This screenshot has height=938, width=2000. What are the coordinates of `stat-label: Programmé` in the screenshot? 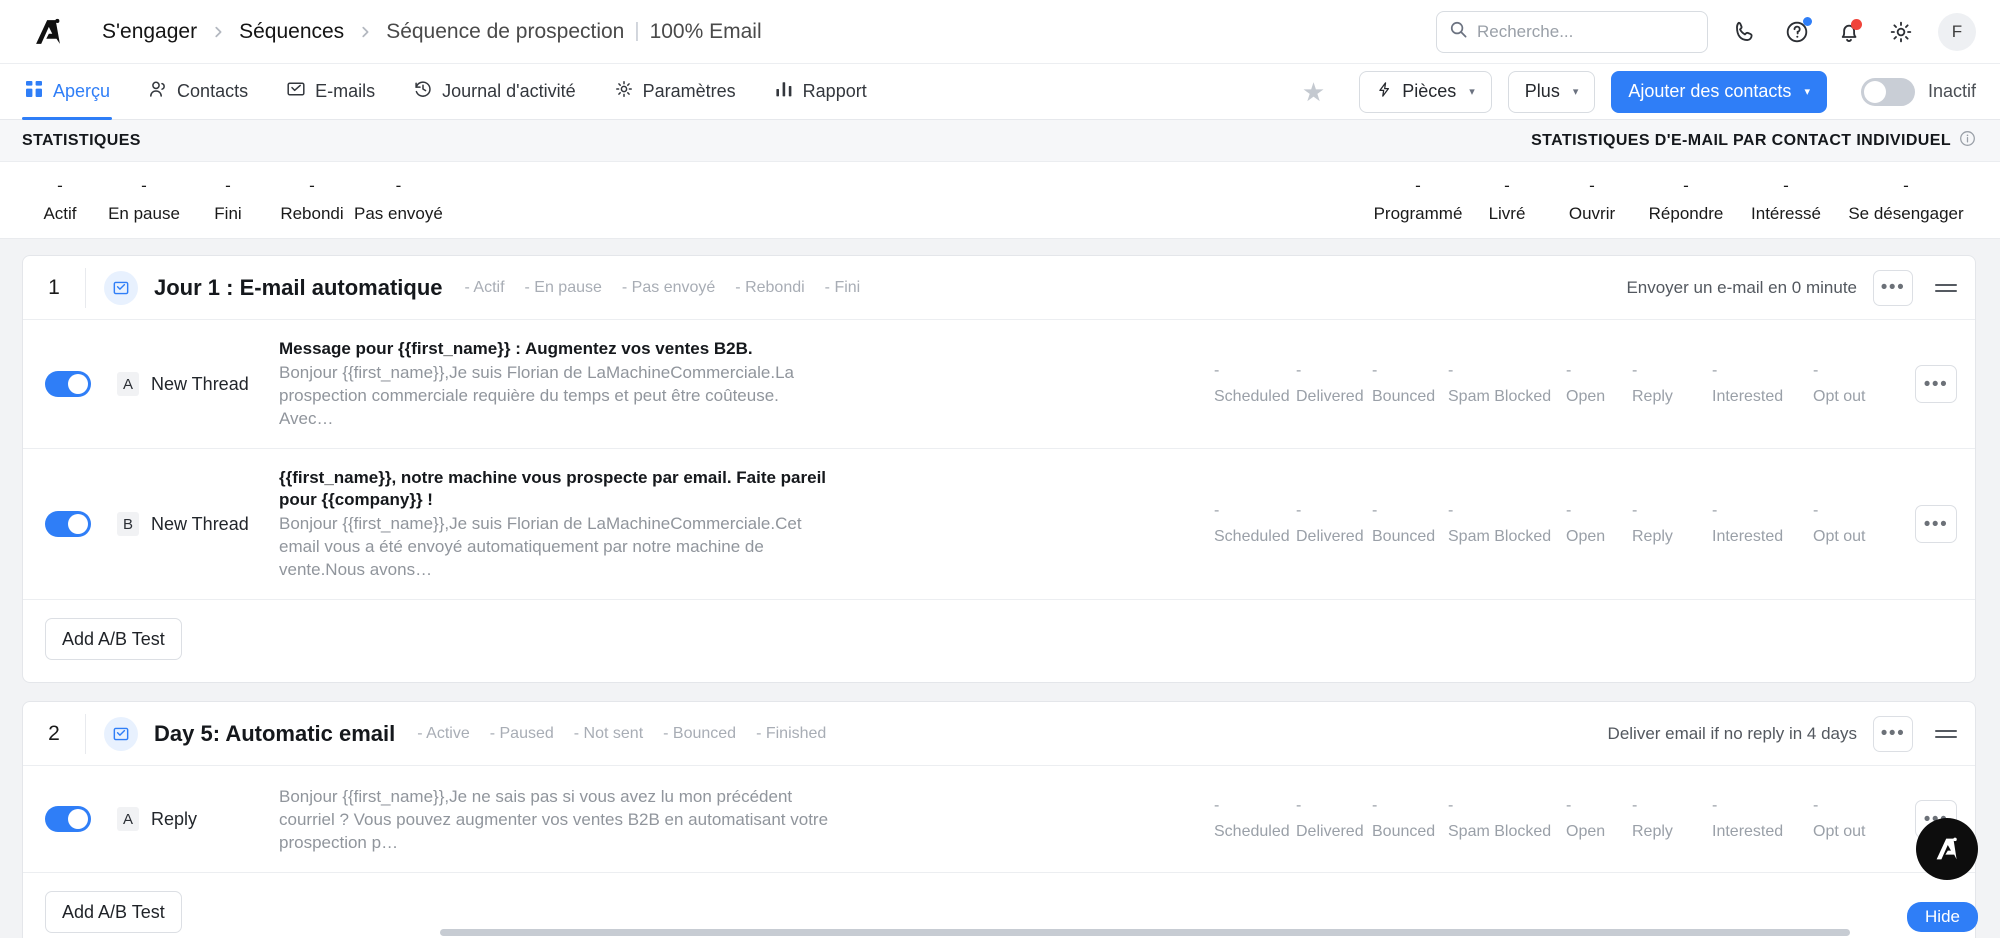 It's located at (1418, 213).